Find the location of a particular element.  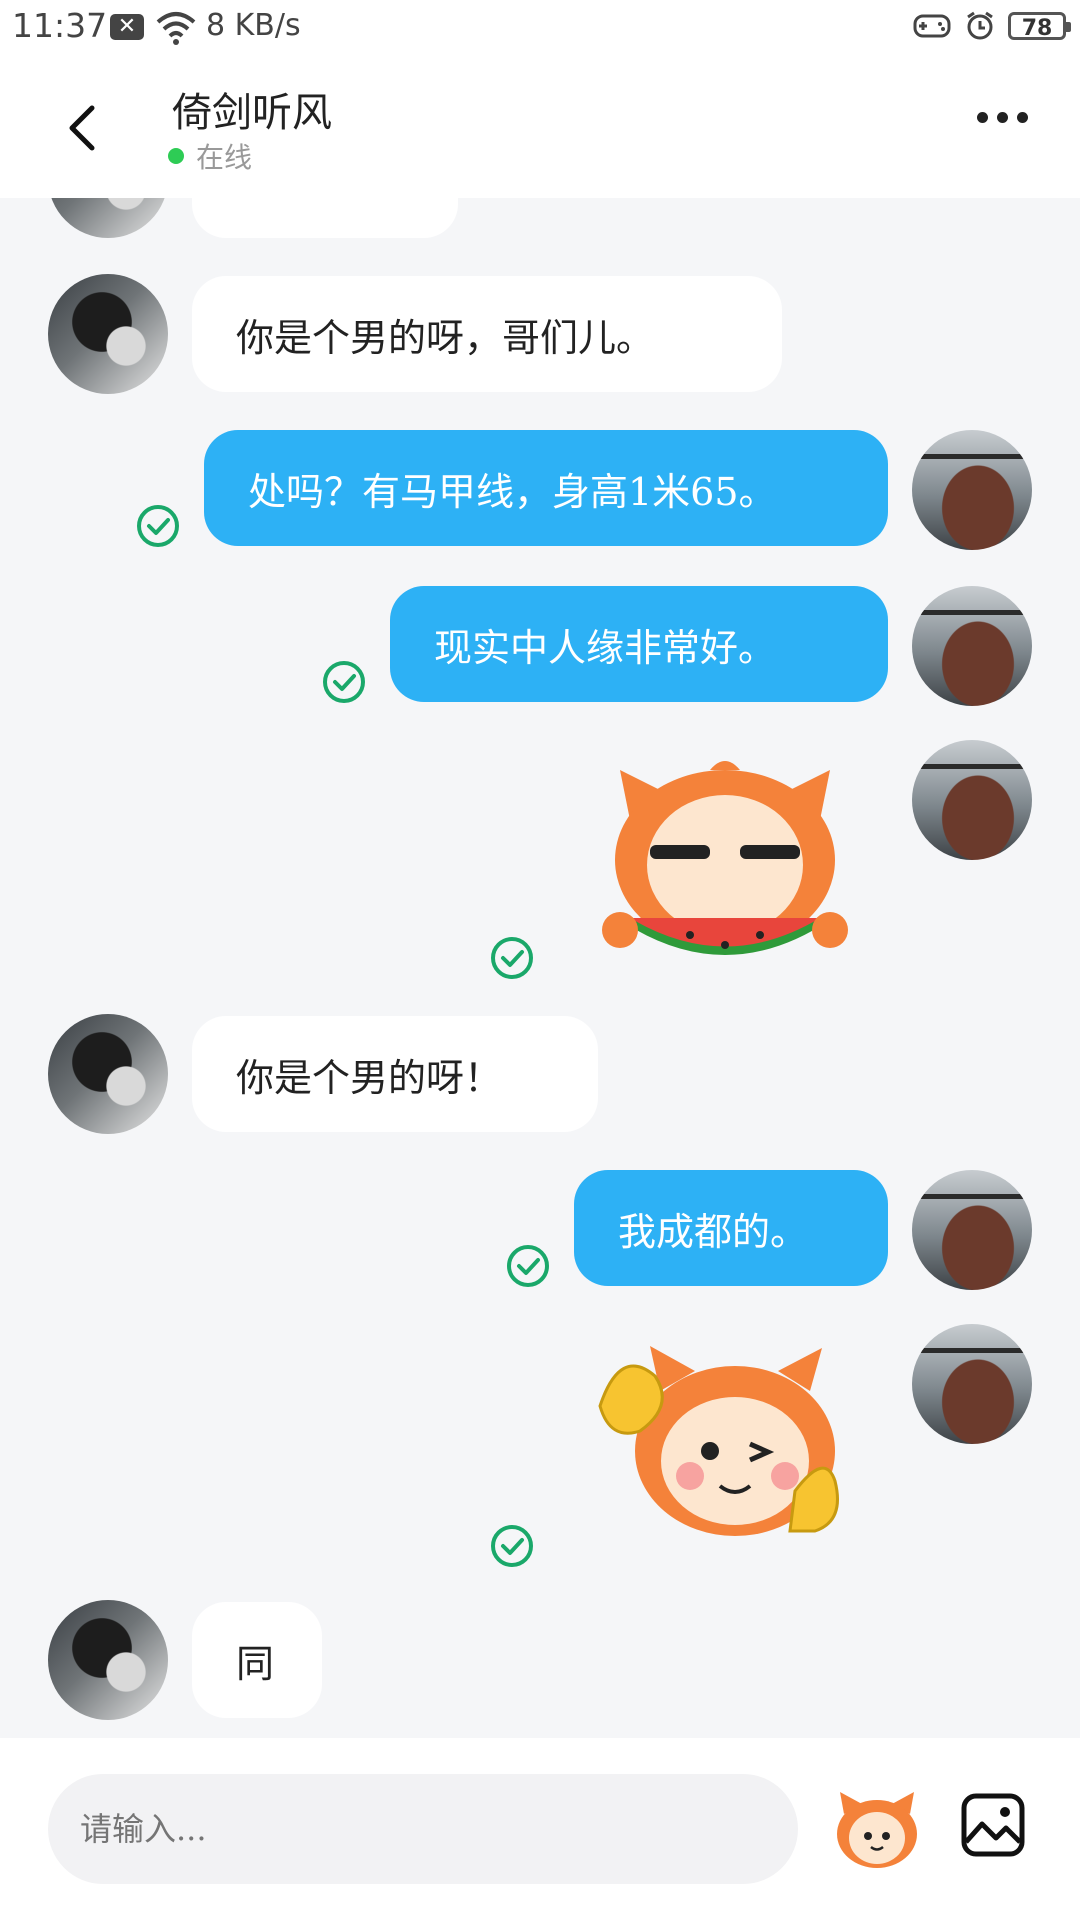

wifi-icon is located at coordinates (176, 28).